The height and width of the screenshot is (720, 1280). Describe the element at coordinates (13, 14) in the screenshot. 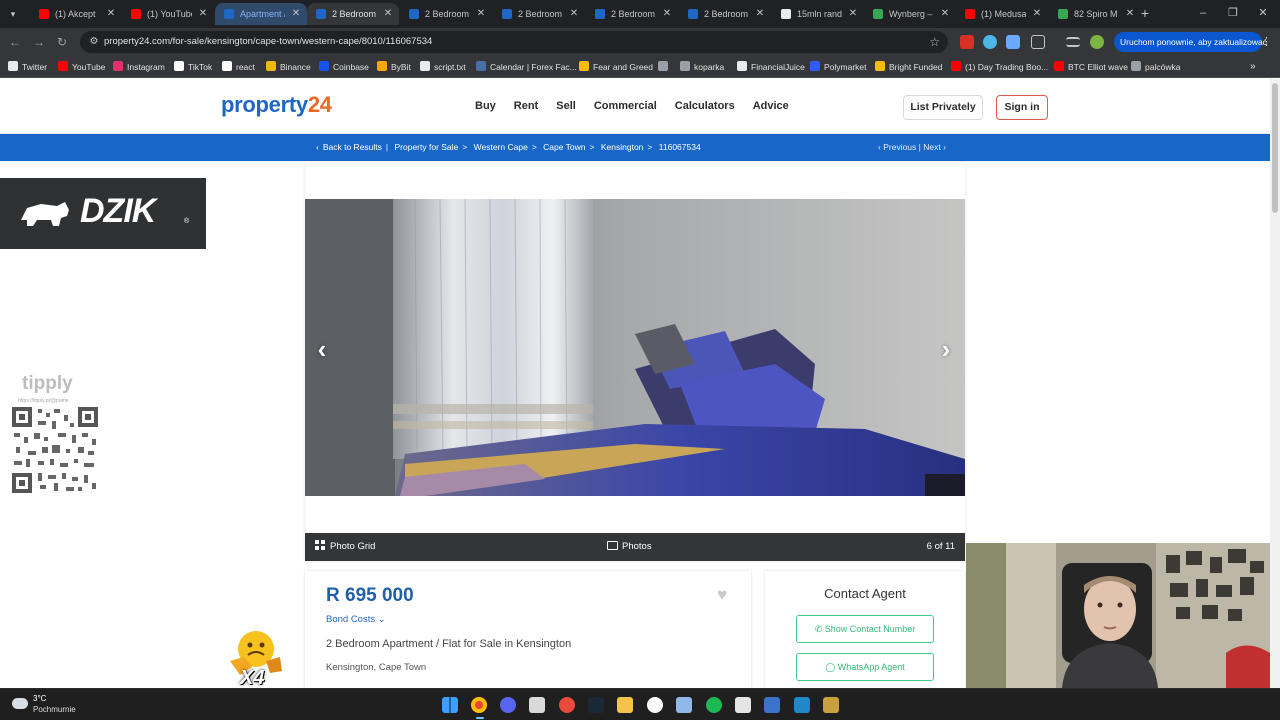

I see `tab-search-icon: ▾` at that location.